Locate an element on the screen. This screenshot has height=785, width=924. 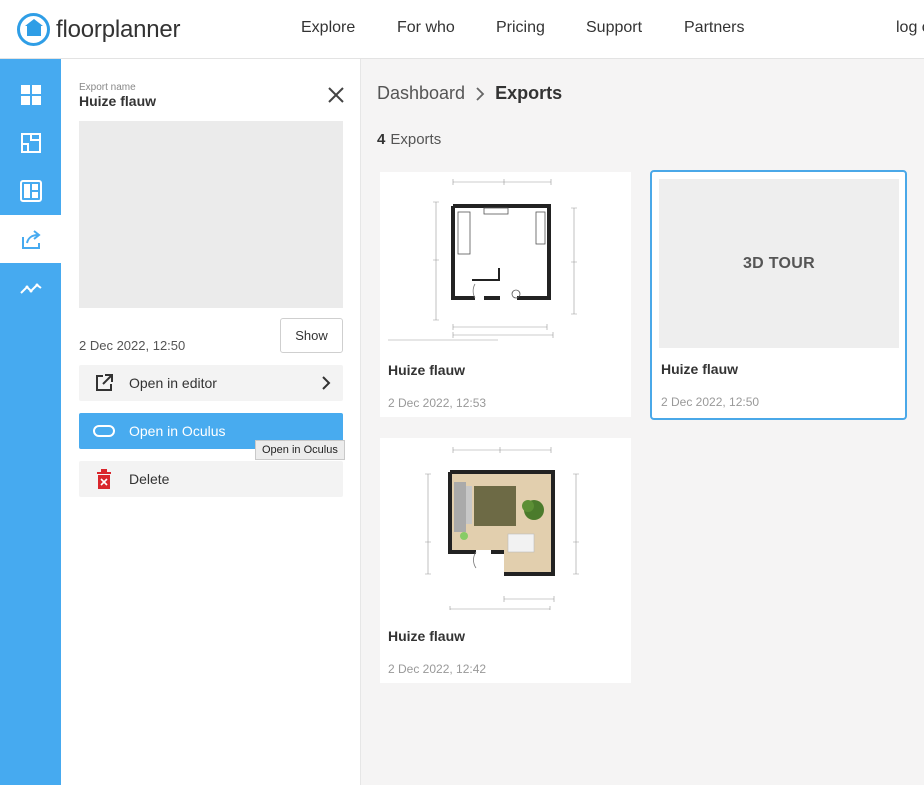
sidebar-rail is located at coordinates (30, 422).